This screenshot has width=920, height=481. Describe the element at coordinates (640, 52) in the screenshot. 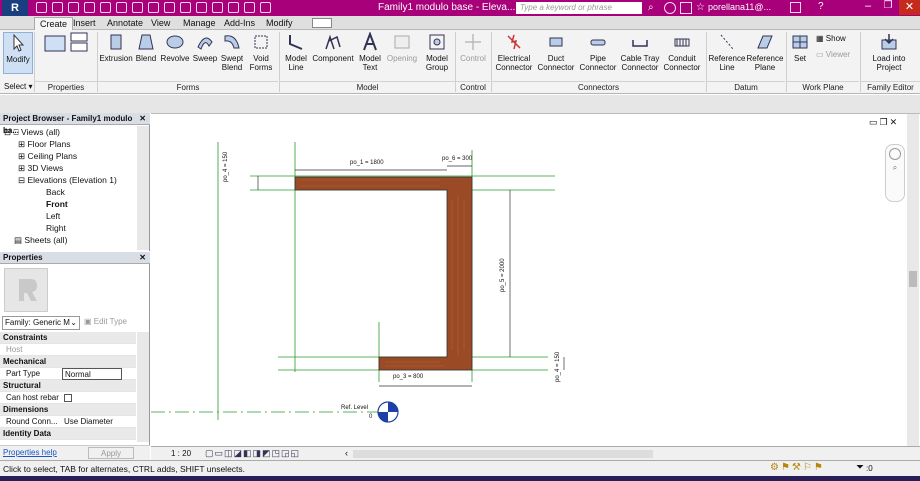

I see `cable-tray-connector-button: Cable Tray Connector` at that location.